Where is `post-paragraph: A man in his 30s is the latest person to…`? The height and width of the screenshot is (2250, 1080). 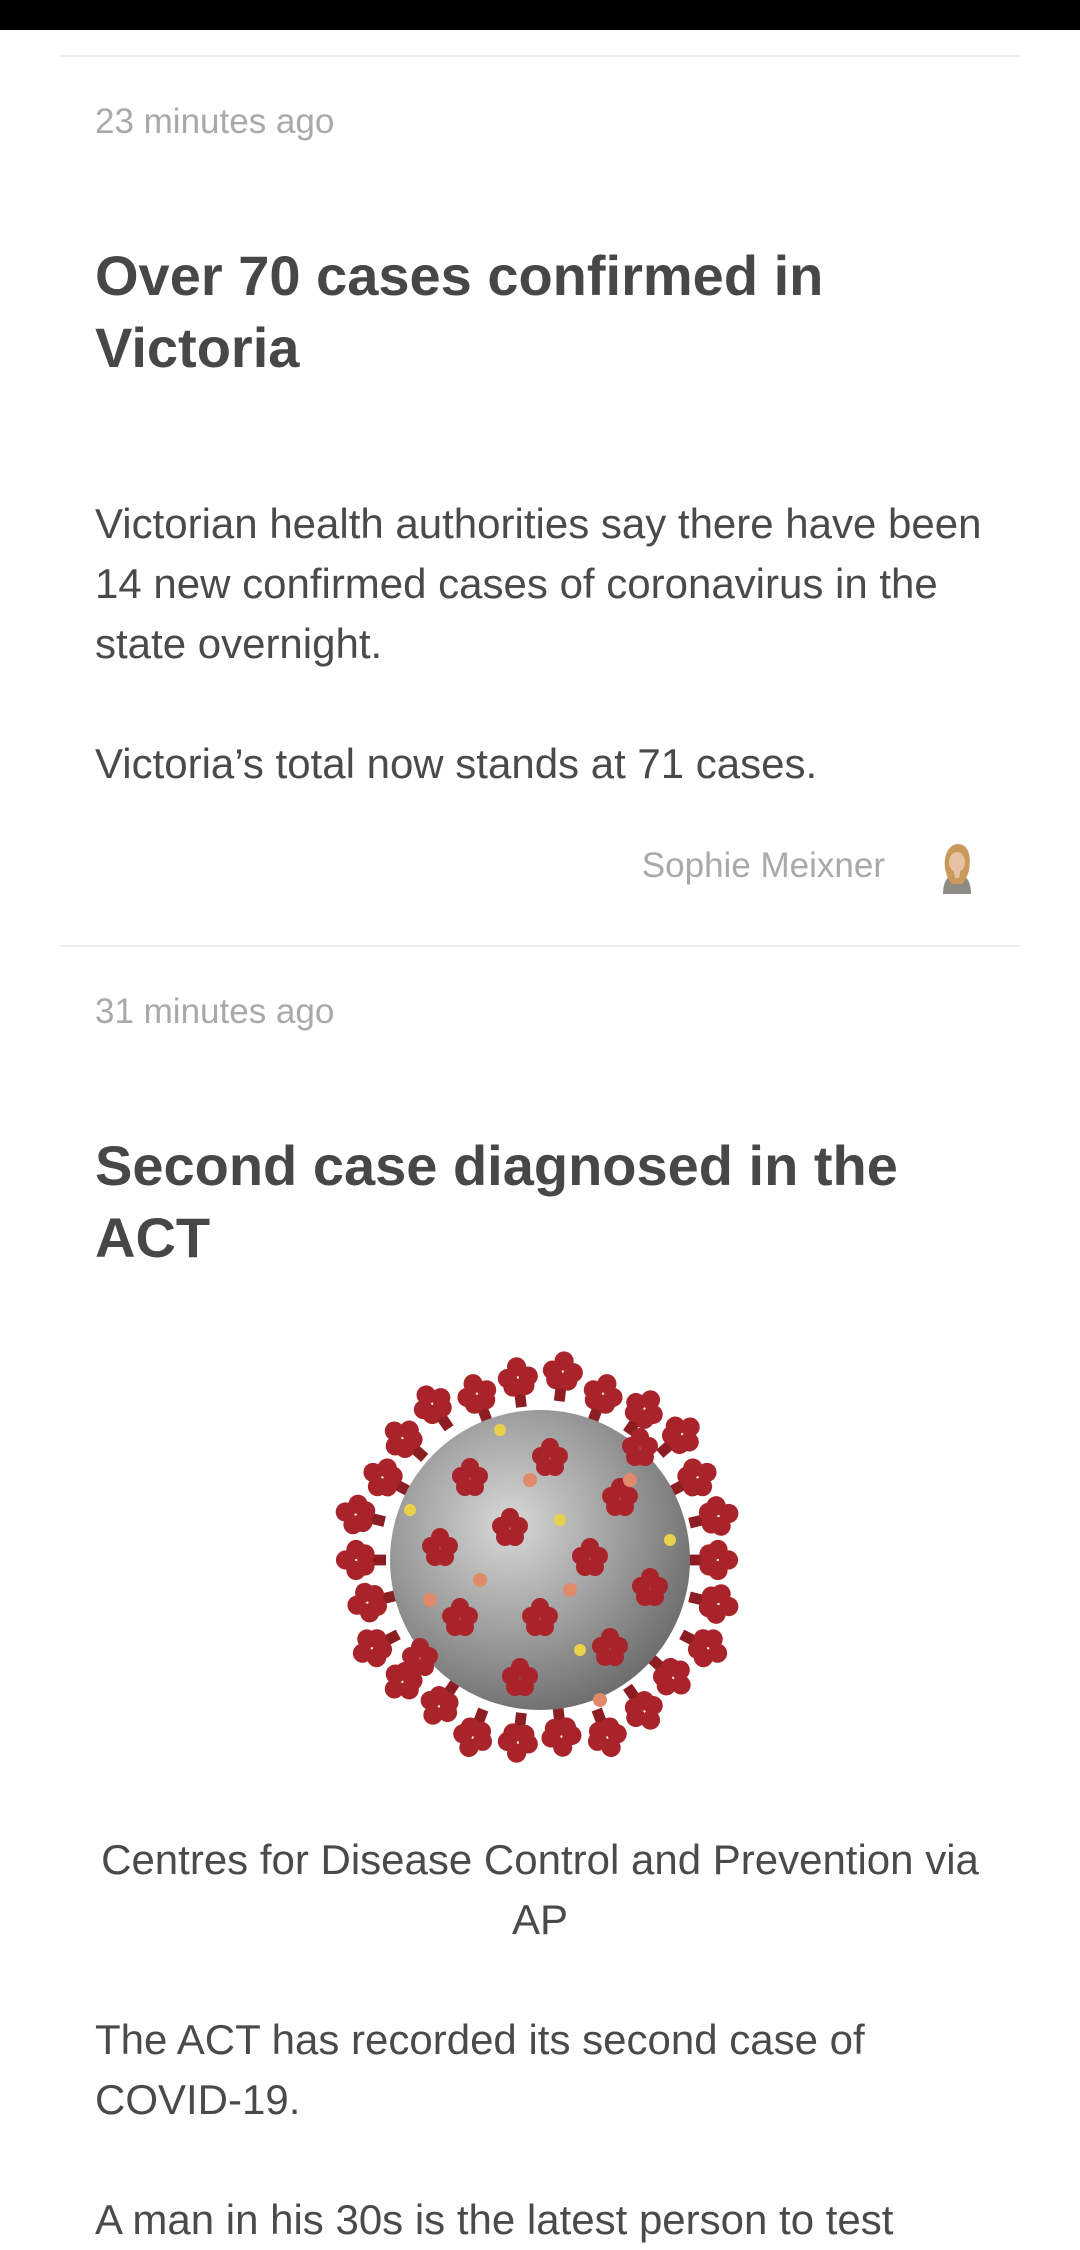
post-paragraph: A man in his 30s is the latest person to… is located at coordinates (494, 2219).